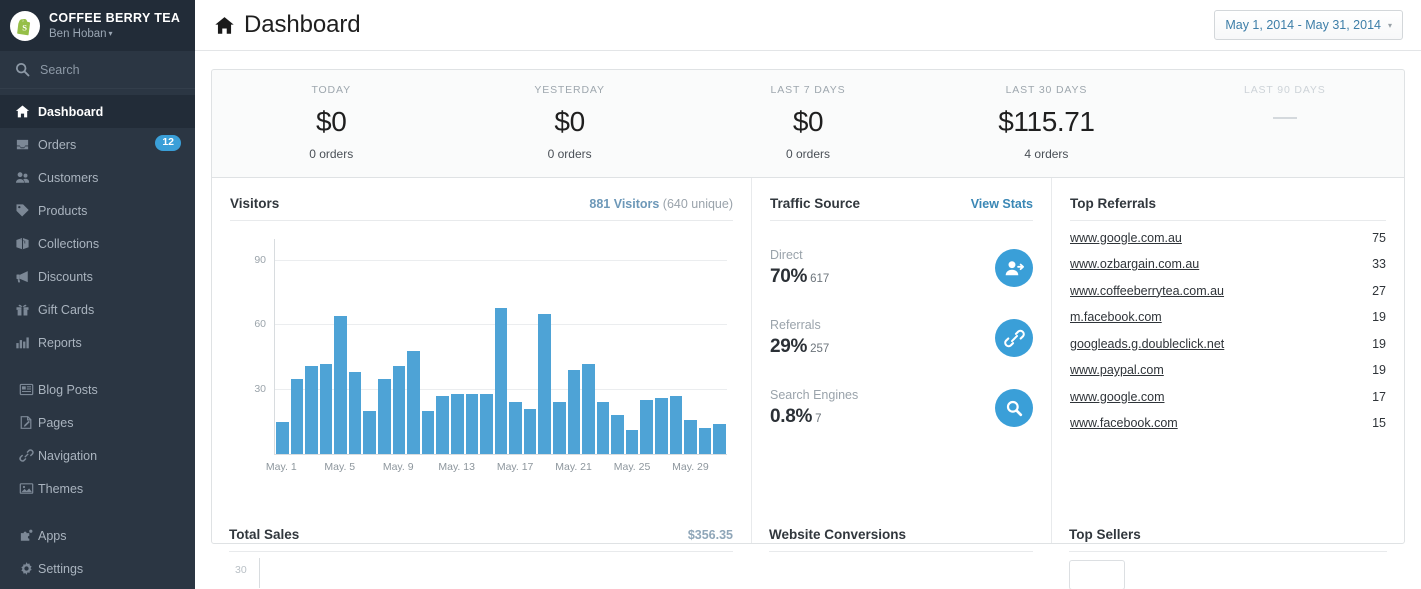  What do you see at coordinates (114, 34) in the screenshot?
I see `user-menu: Ben Hoban ▾` at bounding box center [114, 34].